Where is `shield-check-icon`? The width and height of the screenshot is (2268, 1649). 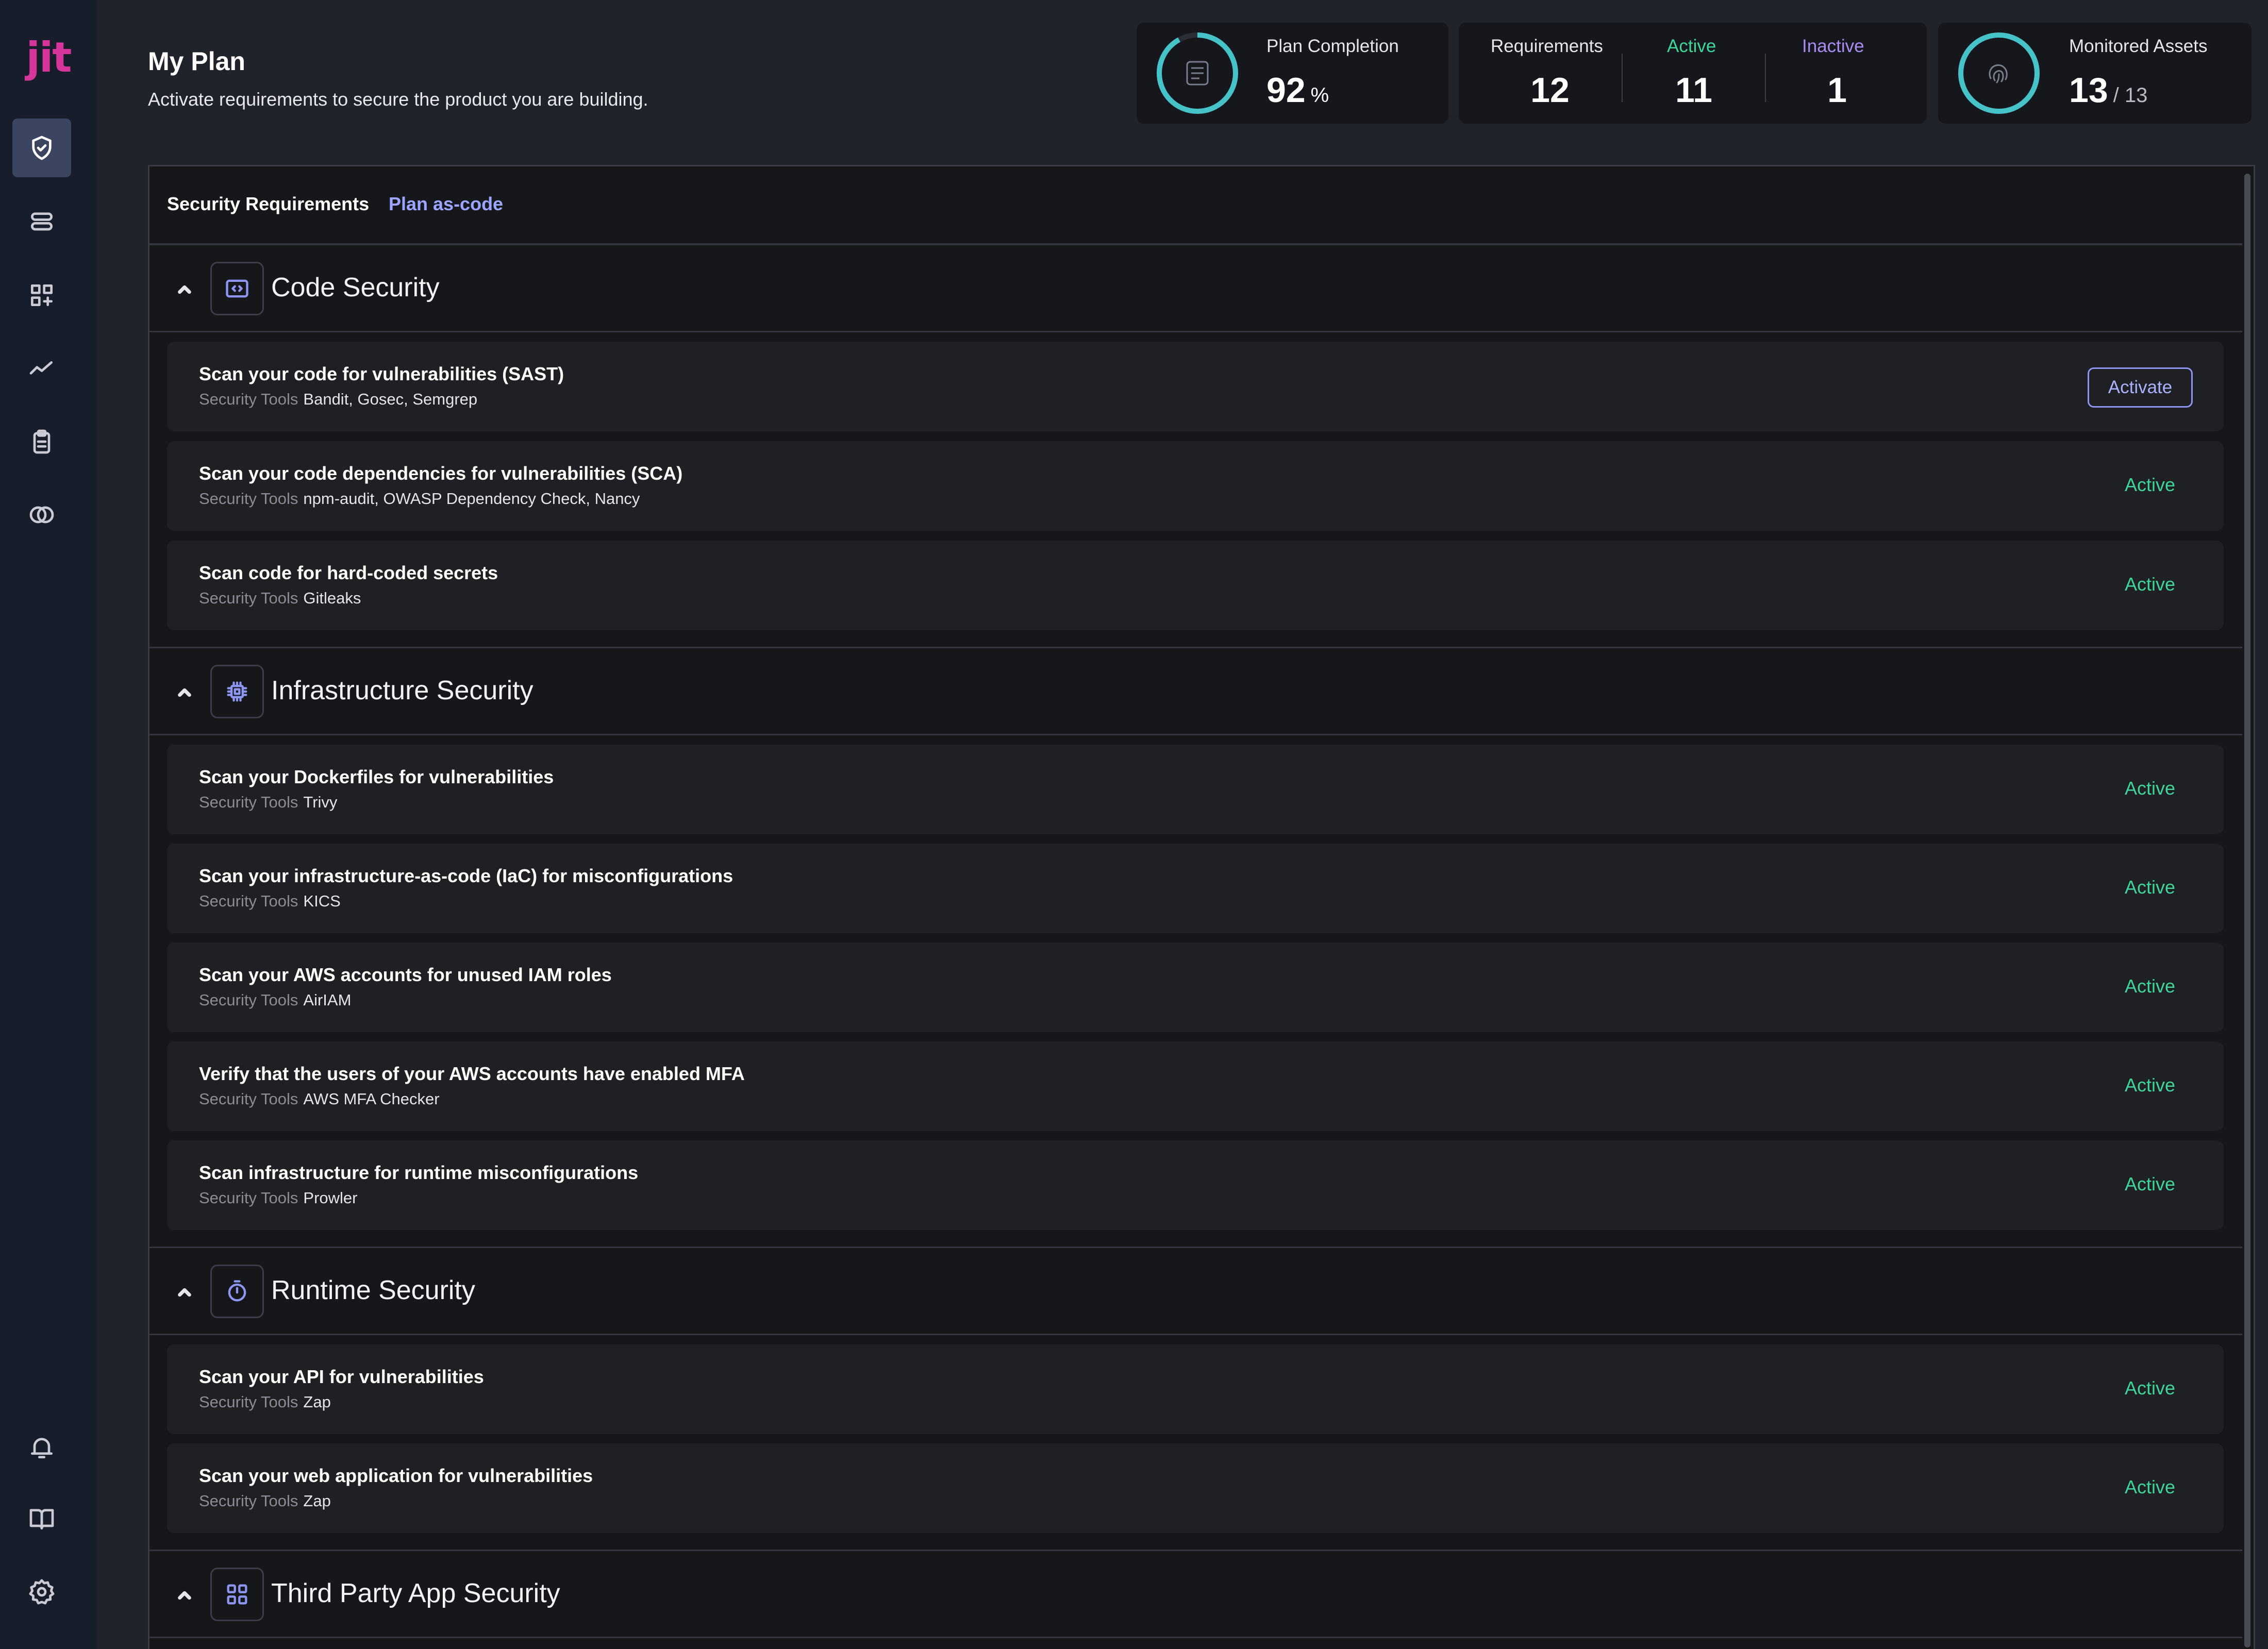 shield-check-icon is located at coordinates (42, 148).